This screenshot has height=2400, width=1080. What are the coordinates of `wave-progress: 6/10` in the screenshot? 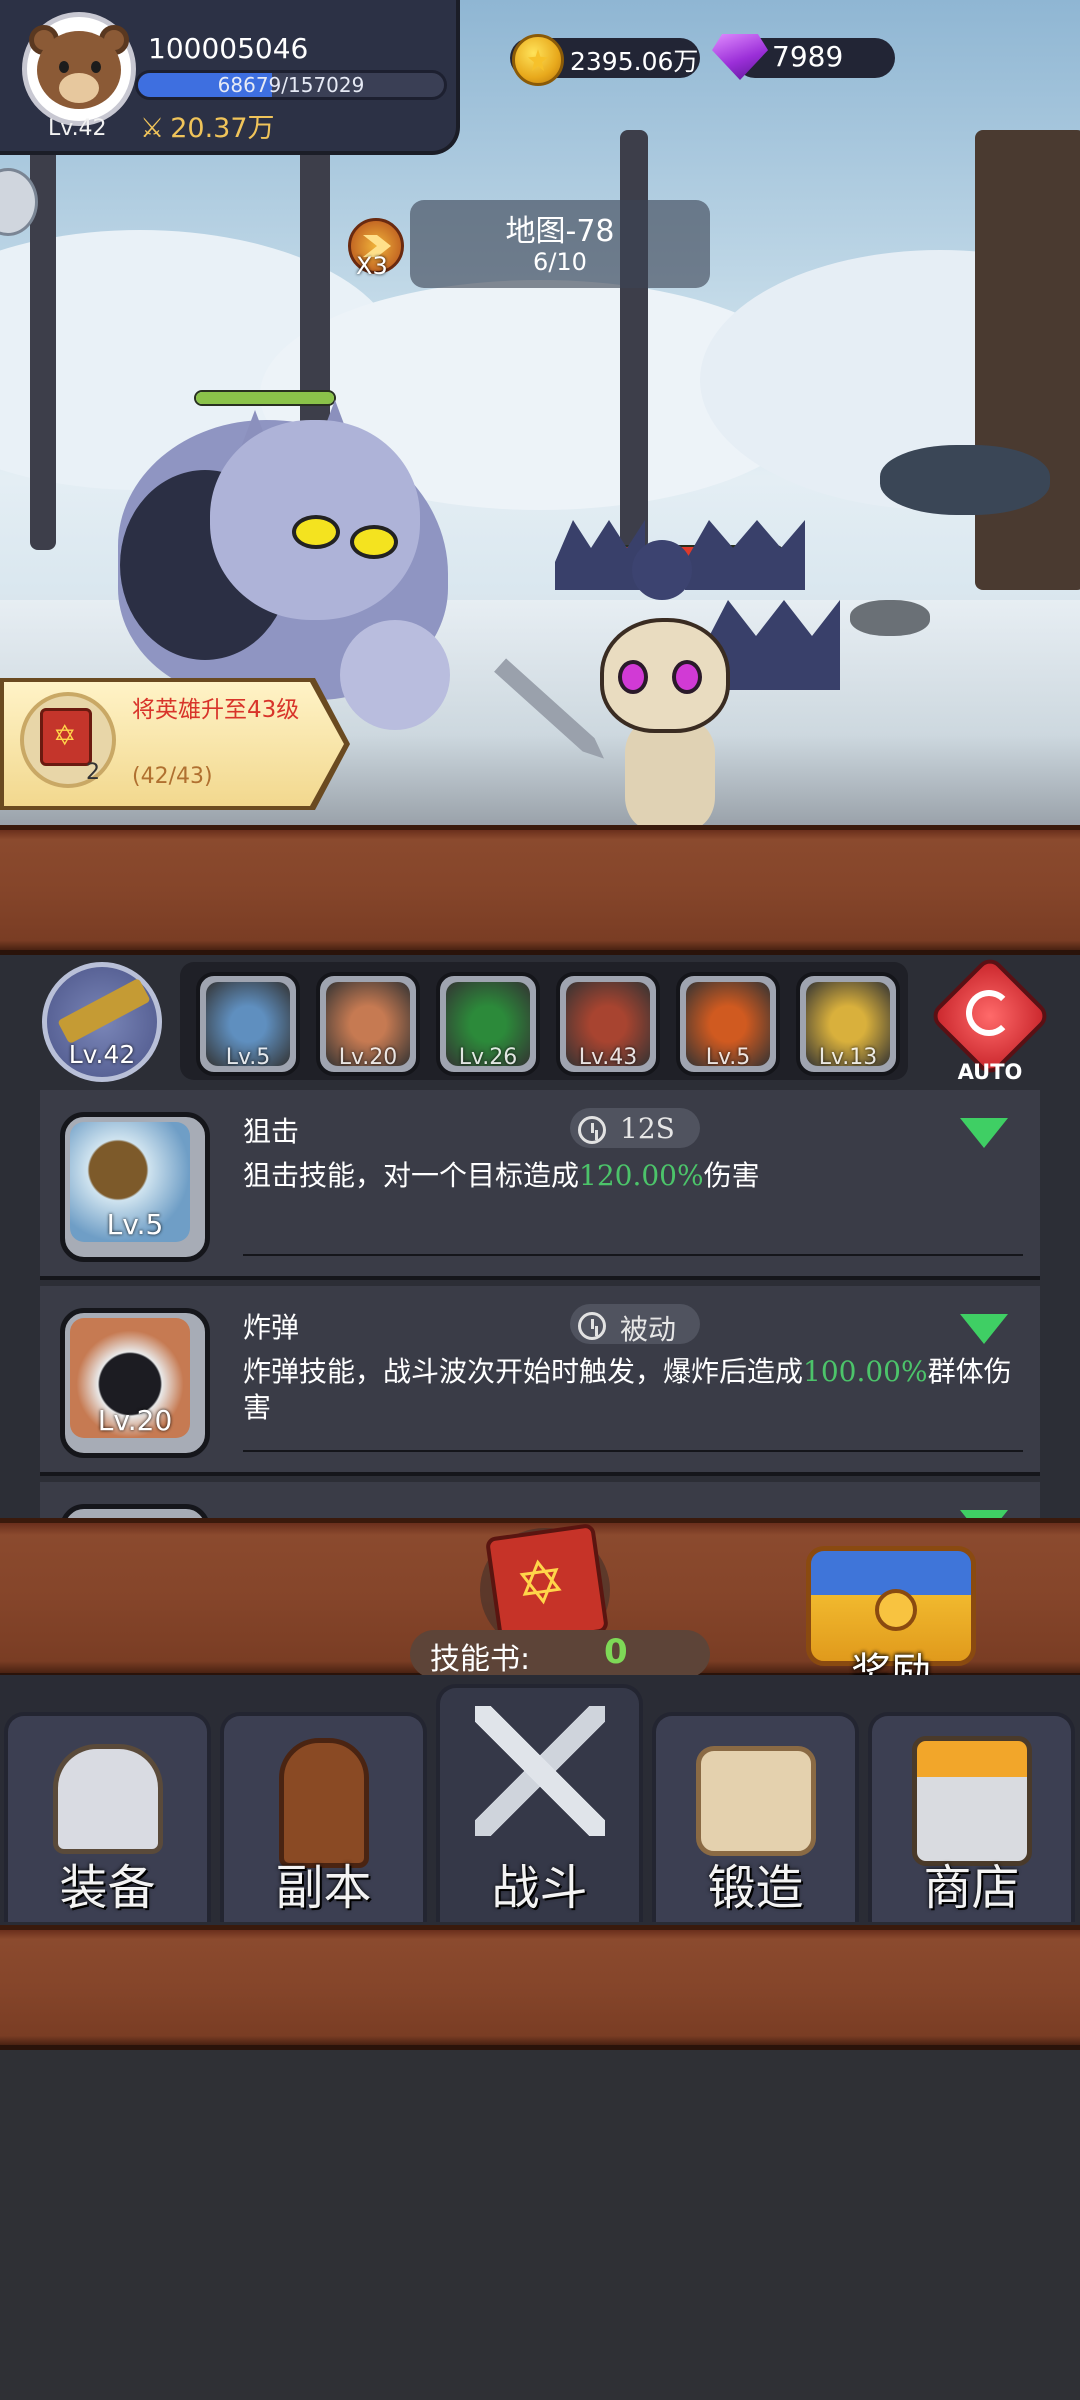 It's located at (560, 262).